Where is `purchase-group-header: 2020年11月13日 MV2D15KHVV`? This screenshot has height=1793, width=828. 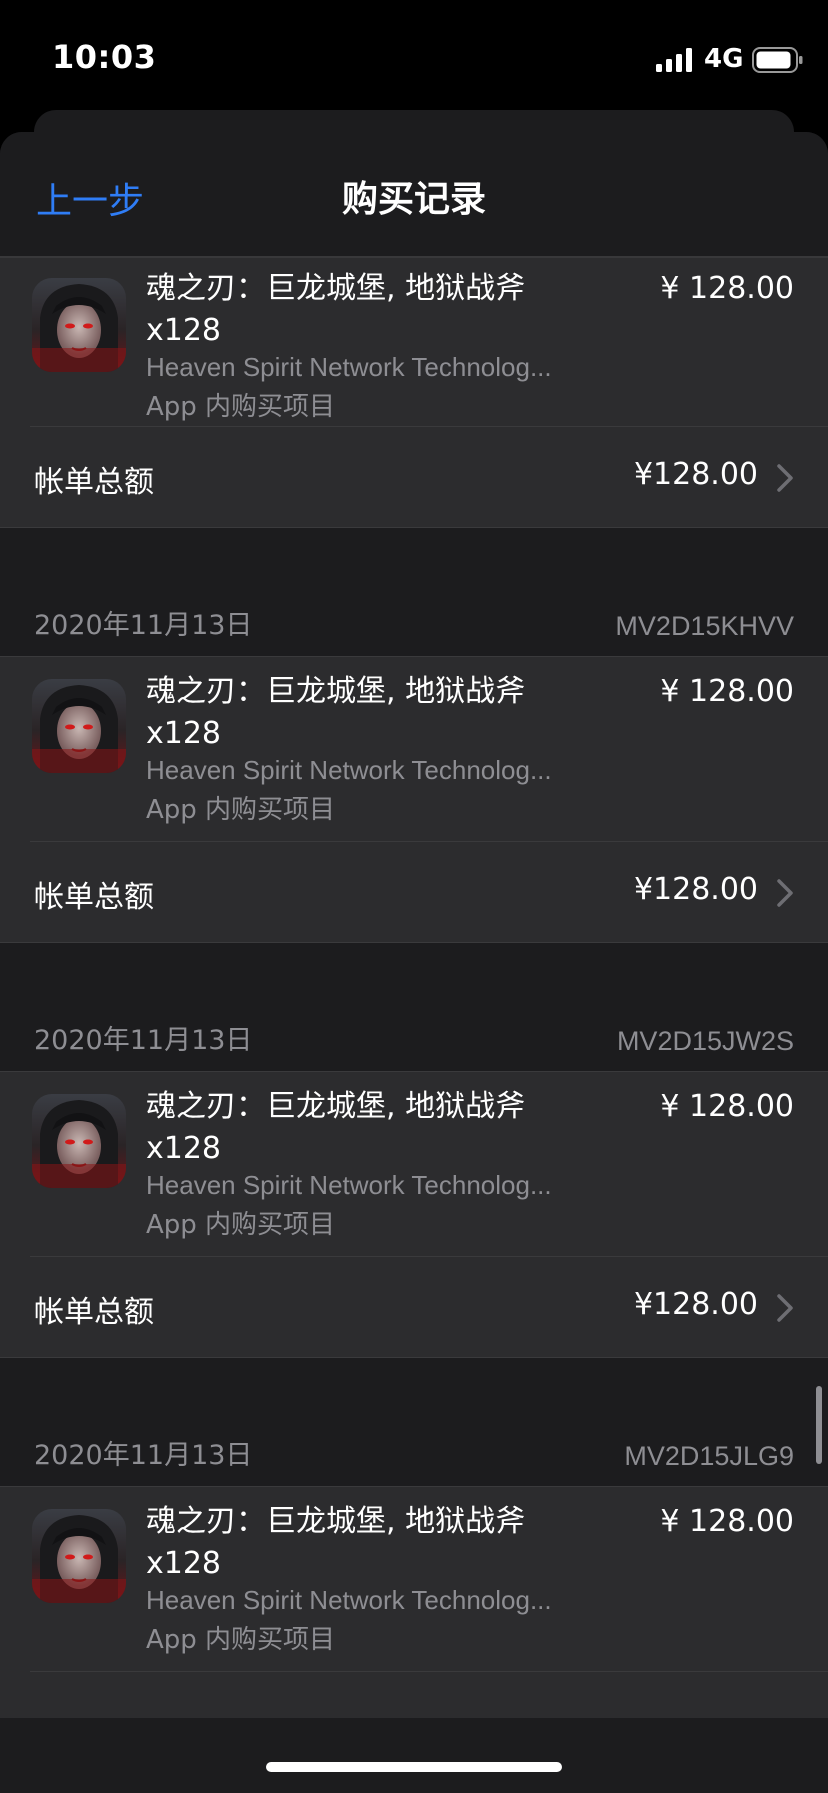 purchase-group-header: 2020年11月13日 MV2D15KHVV is located at coordinates (414, 592).